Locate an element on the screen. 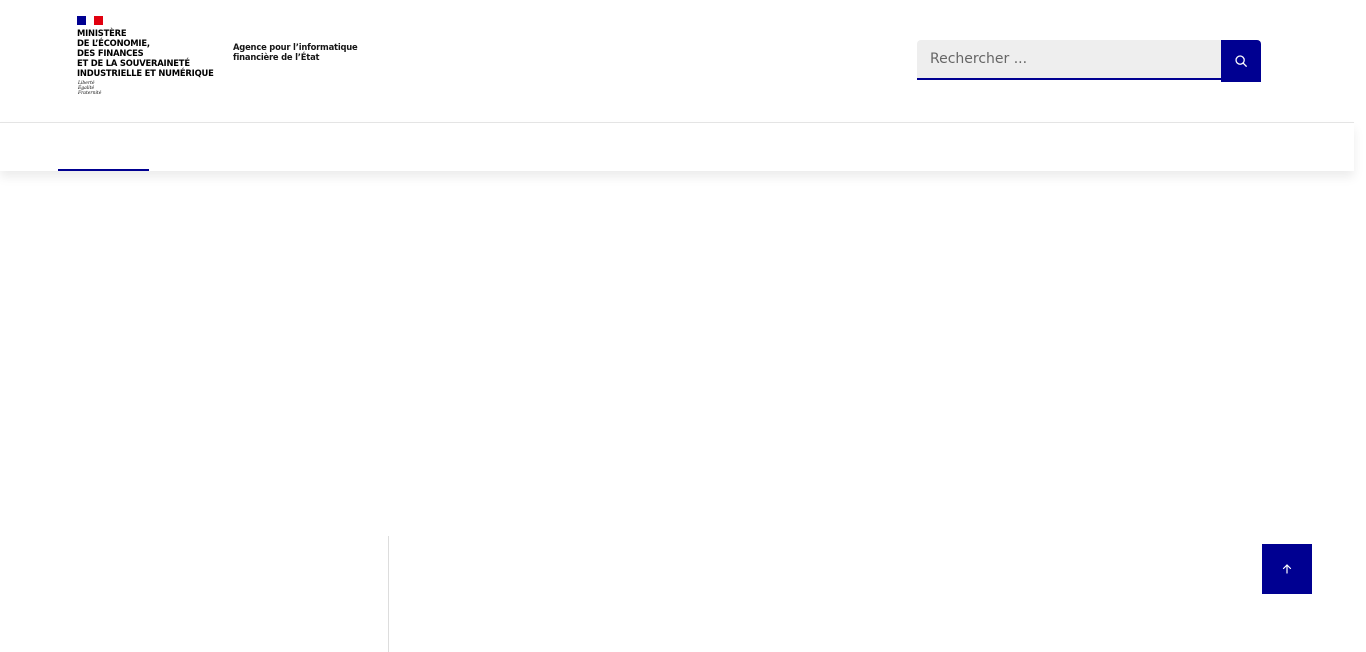 The image size is (1366, 652). search-input is located at coordinates (1069, 60).